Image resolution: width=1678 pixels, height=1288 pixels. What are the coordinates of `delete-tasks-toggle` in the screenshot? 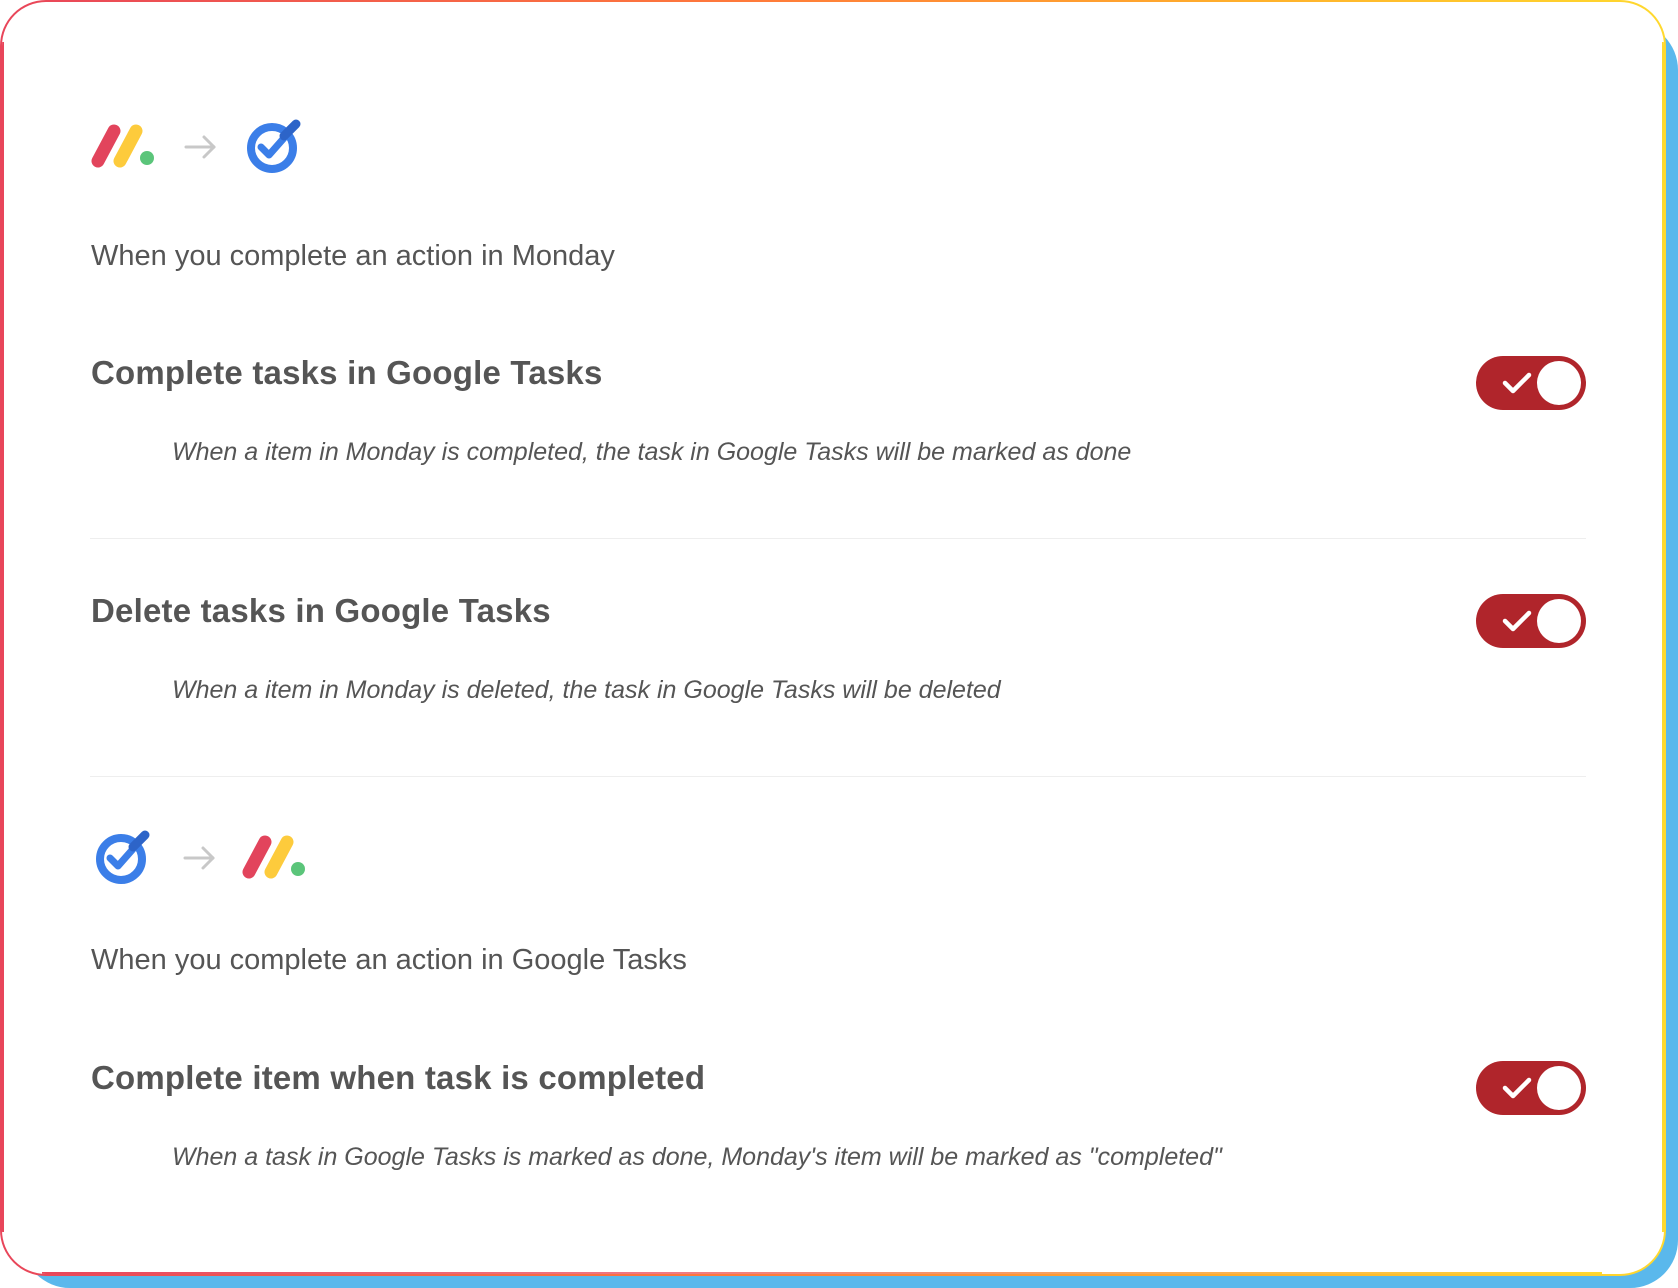 It's located at (1531, 621).